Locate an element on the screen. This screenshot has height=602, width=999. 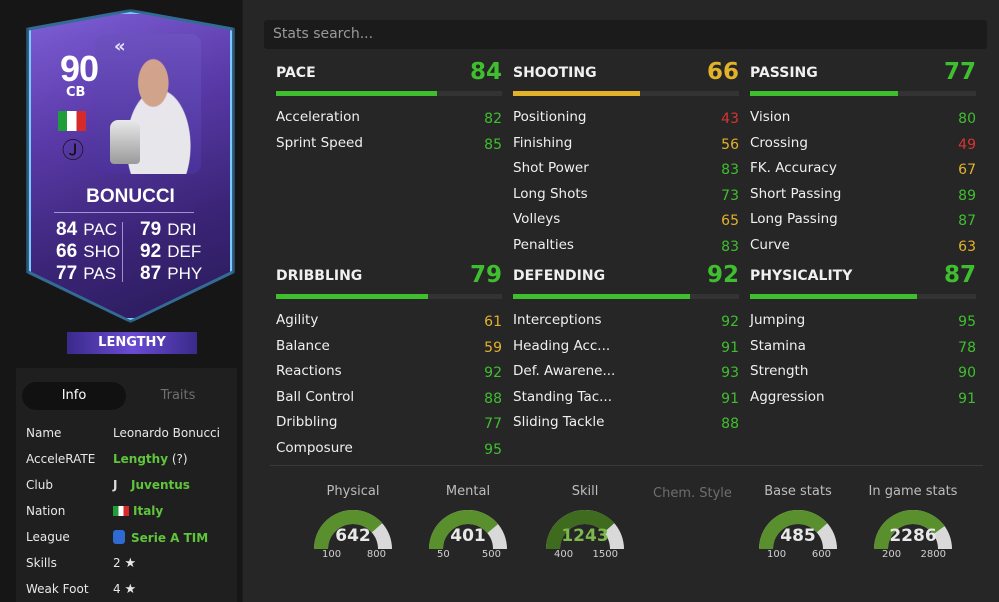
nation-link: Italy is located at coordinates (148, 511).